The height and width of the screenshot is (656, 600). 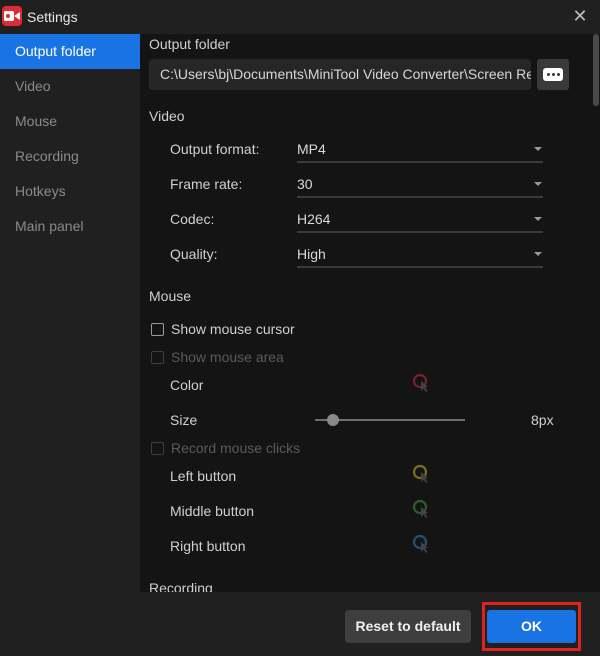 I want to click on output-format-select: MP4, so click(x=420, y=151).